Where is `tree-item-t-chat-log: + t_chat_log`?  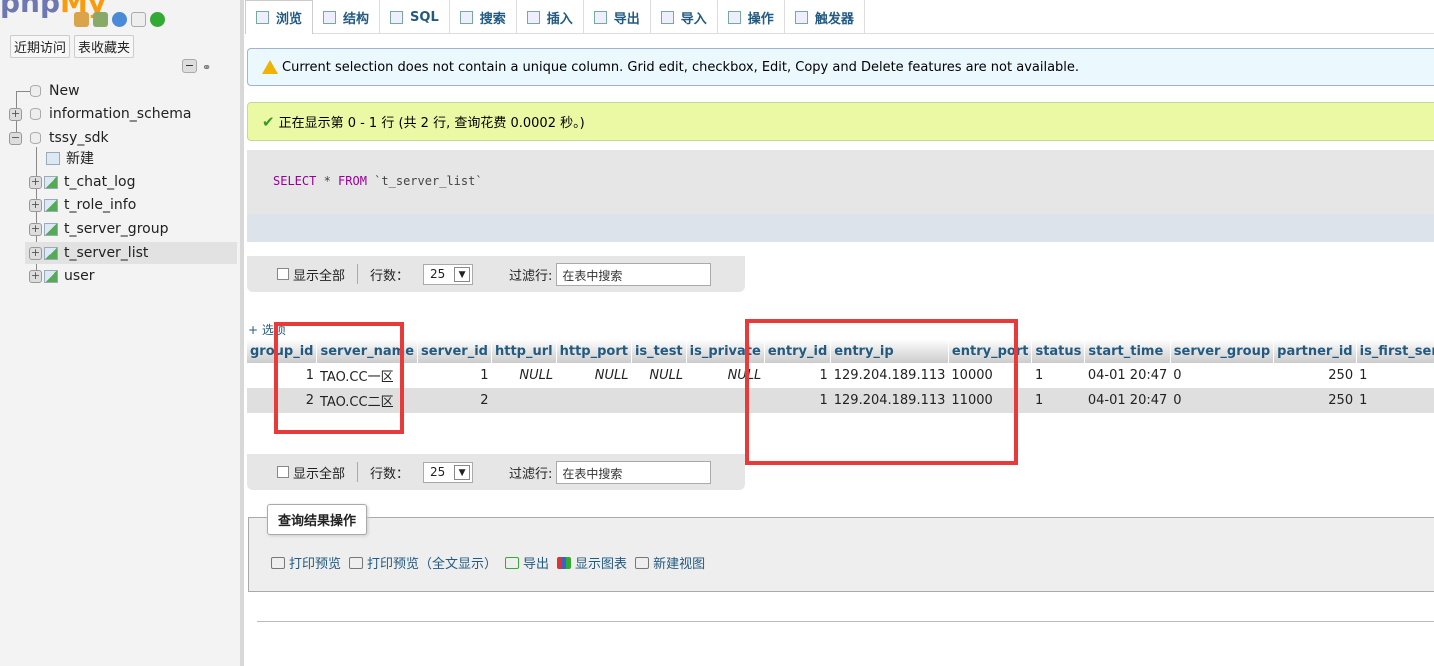
tree-item-t-chat-log: + t_chat_log is located at coordinates (82, 182).